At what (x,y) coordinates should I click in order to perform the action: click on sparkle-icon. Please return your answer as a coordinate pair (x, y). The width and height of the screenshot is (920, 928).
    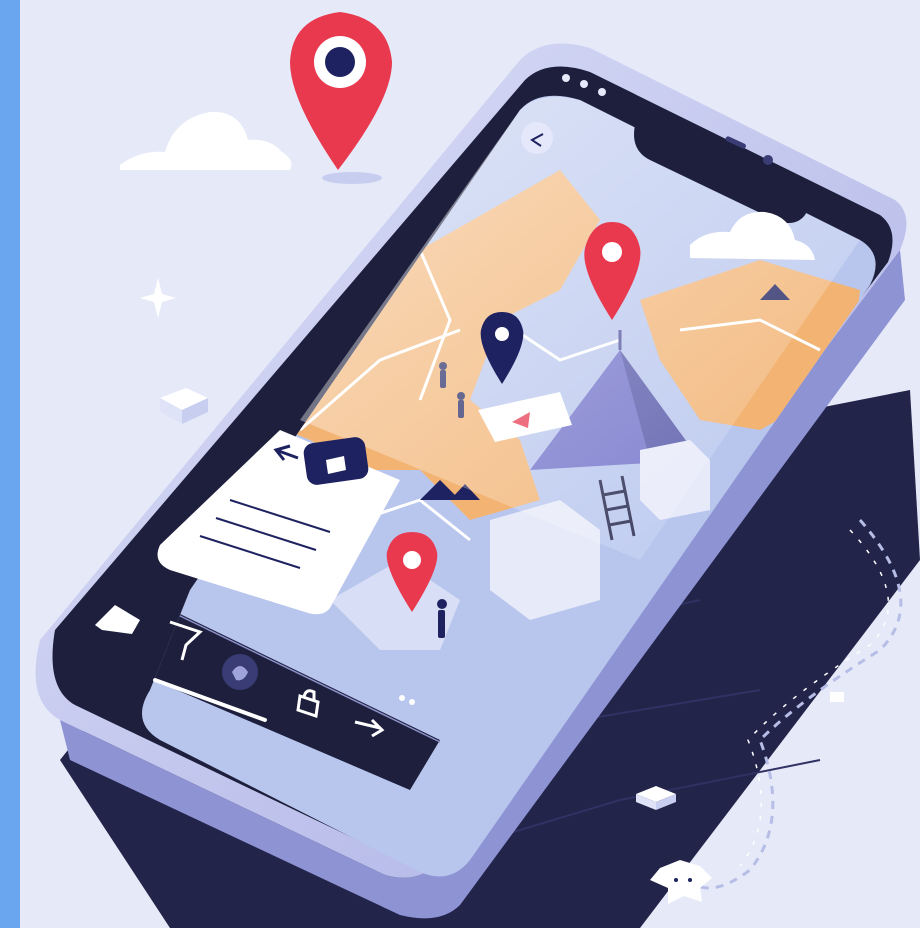
    Looking at the image, I should click on (158, 298).